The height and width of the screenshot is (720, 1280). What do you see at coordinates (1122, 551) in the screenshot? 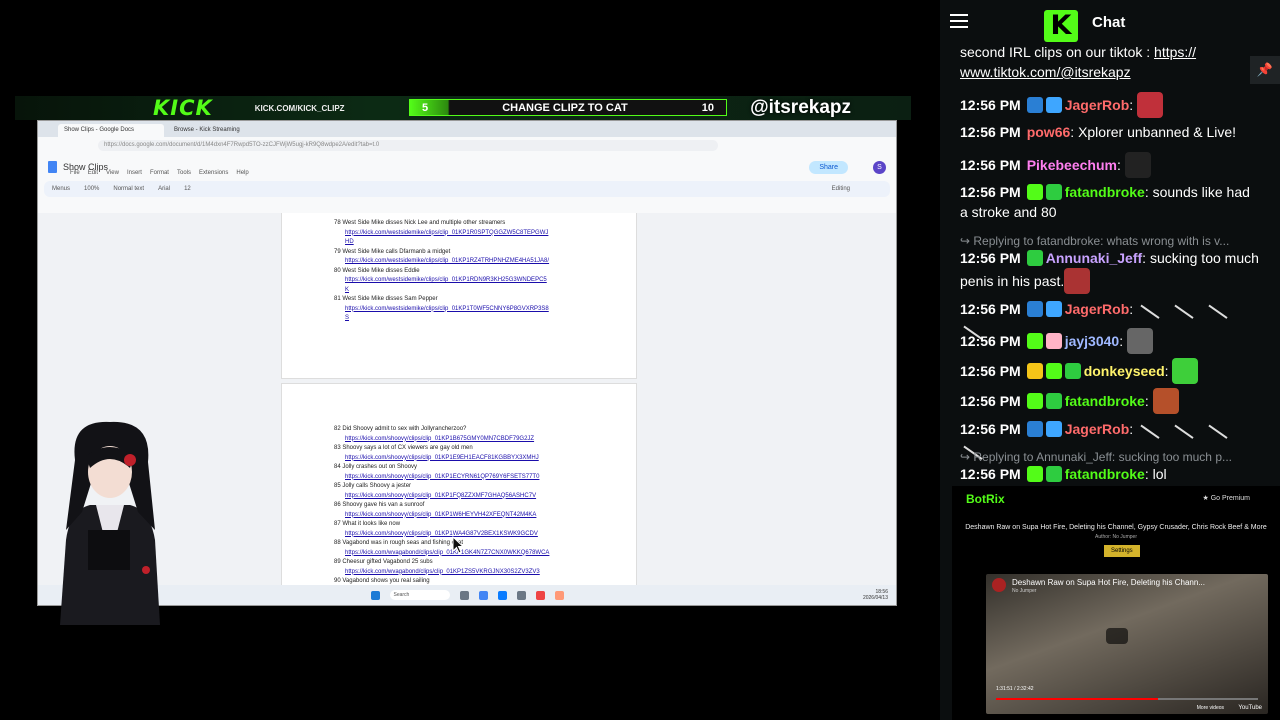
I see `settings-button: Settings` at bounding box center [1122, 551].